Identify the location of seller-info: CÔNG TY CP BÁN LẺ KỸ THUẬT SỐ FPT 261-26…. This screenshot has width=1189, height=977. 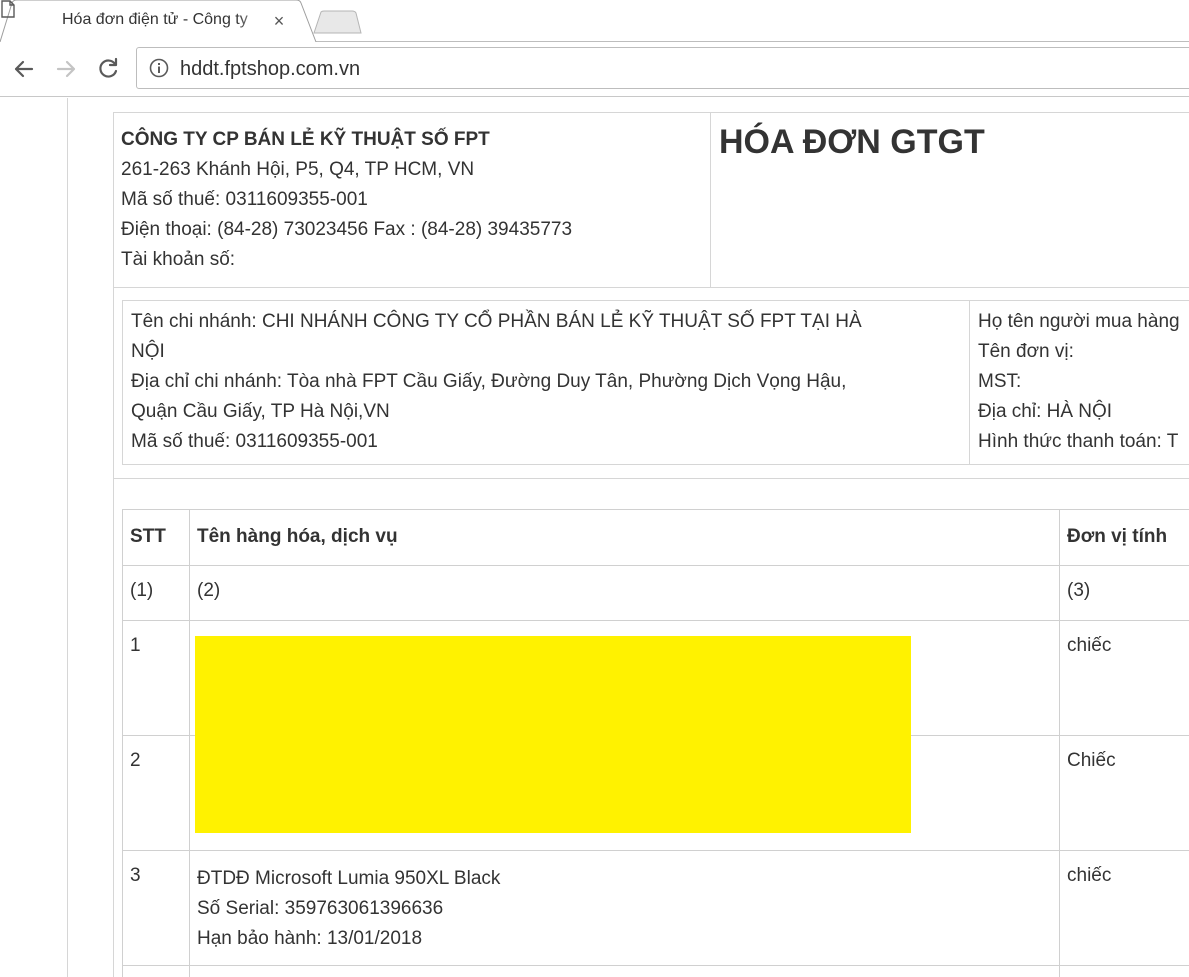
(412, 200).